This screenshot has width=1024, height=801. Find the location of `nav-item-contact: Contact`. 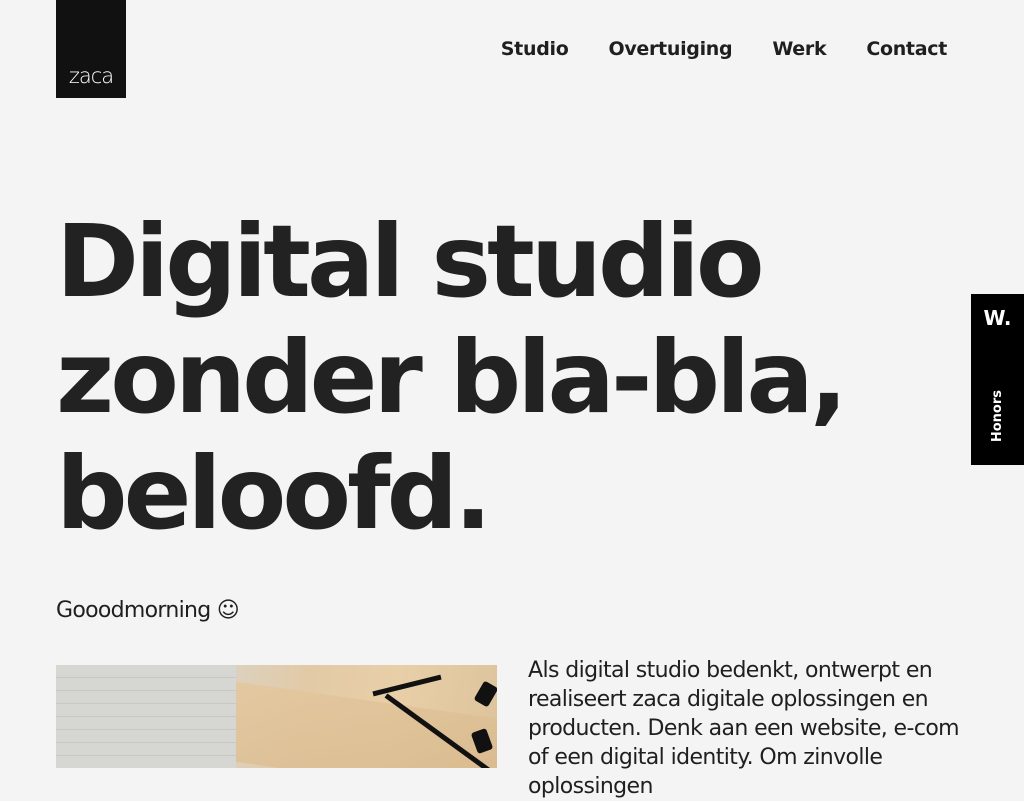

nav-item-contact: Contact is located at coordinates (906, 49).